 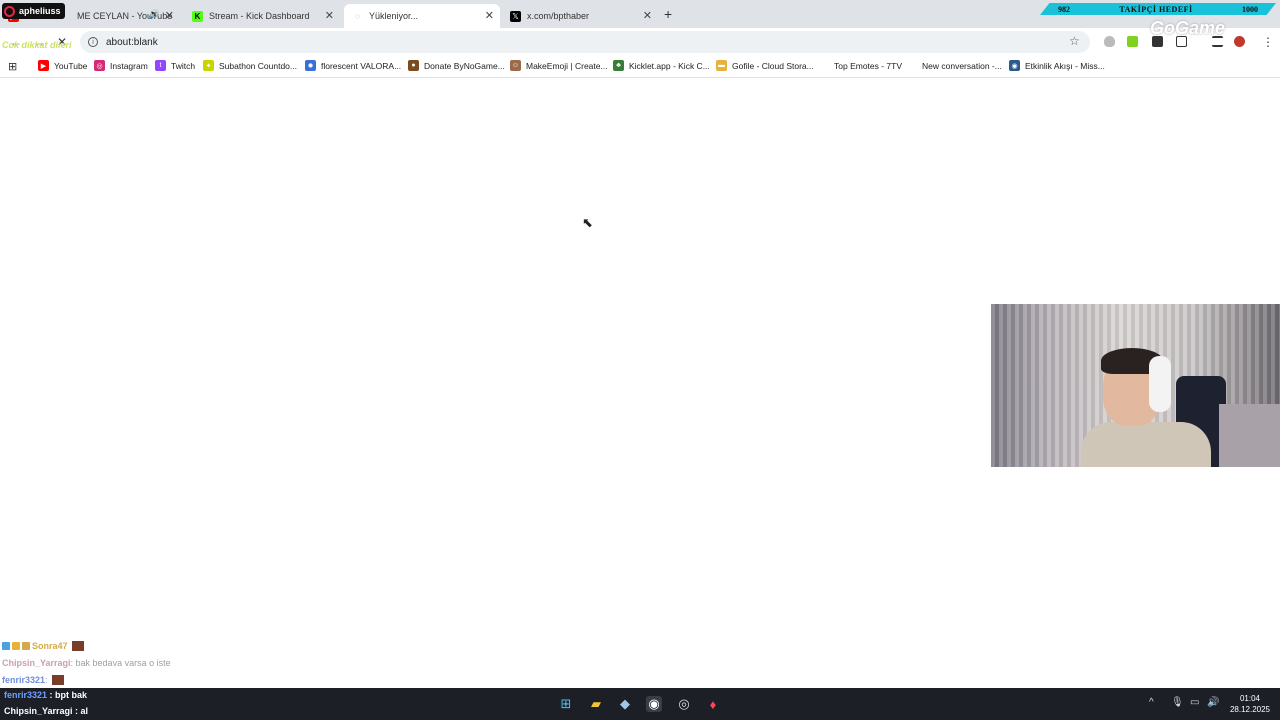 I want to click on chat-message: Sonra47, so click(x=152, y=645).